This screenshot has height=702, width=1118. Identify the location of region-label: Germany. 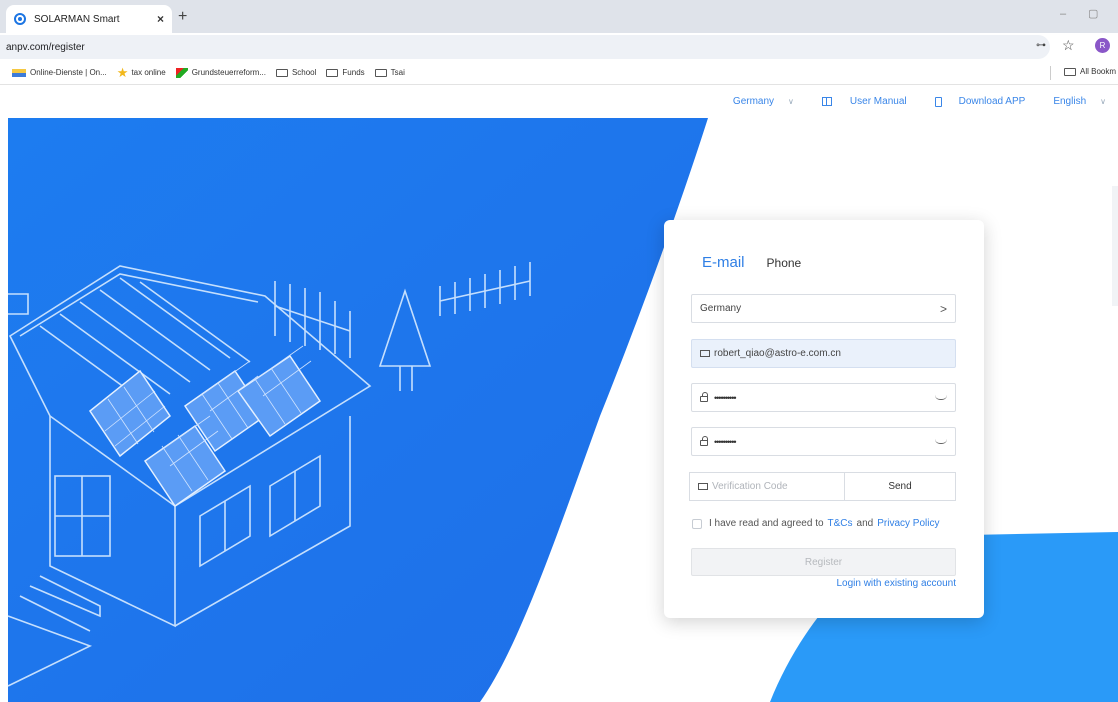
(753, 101).